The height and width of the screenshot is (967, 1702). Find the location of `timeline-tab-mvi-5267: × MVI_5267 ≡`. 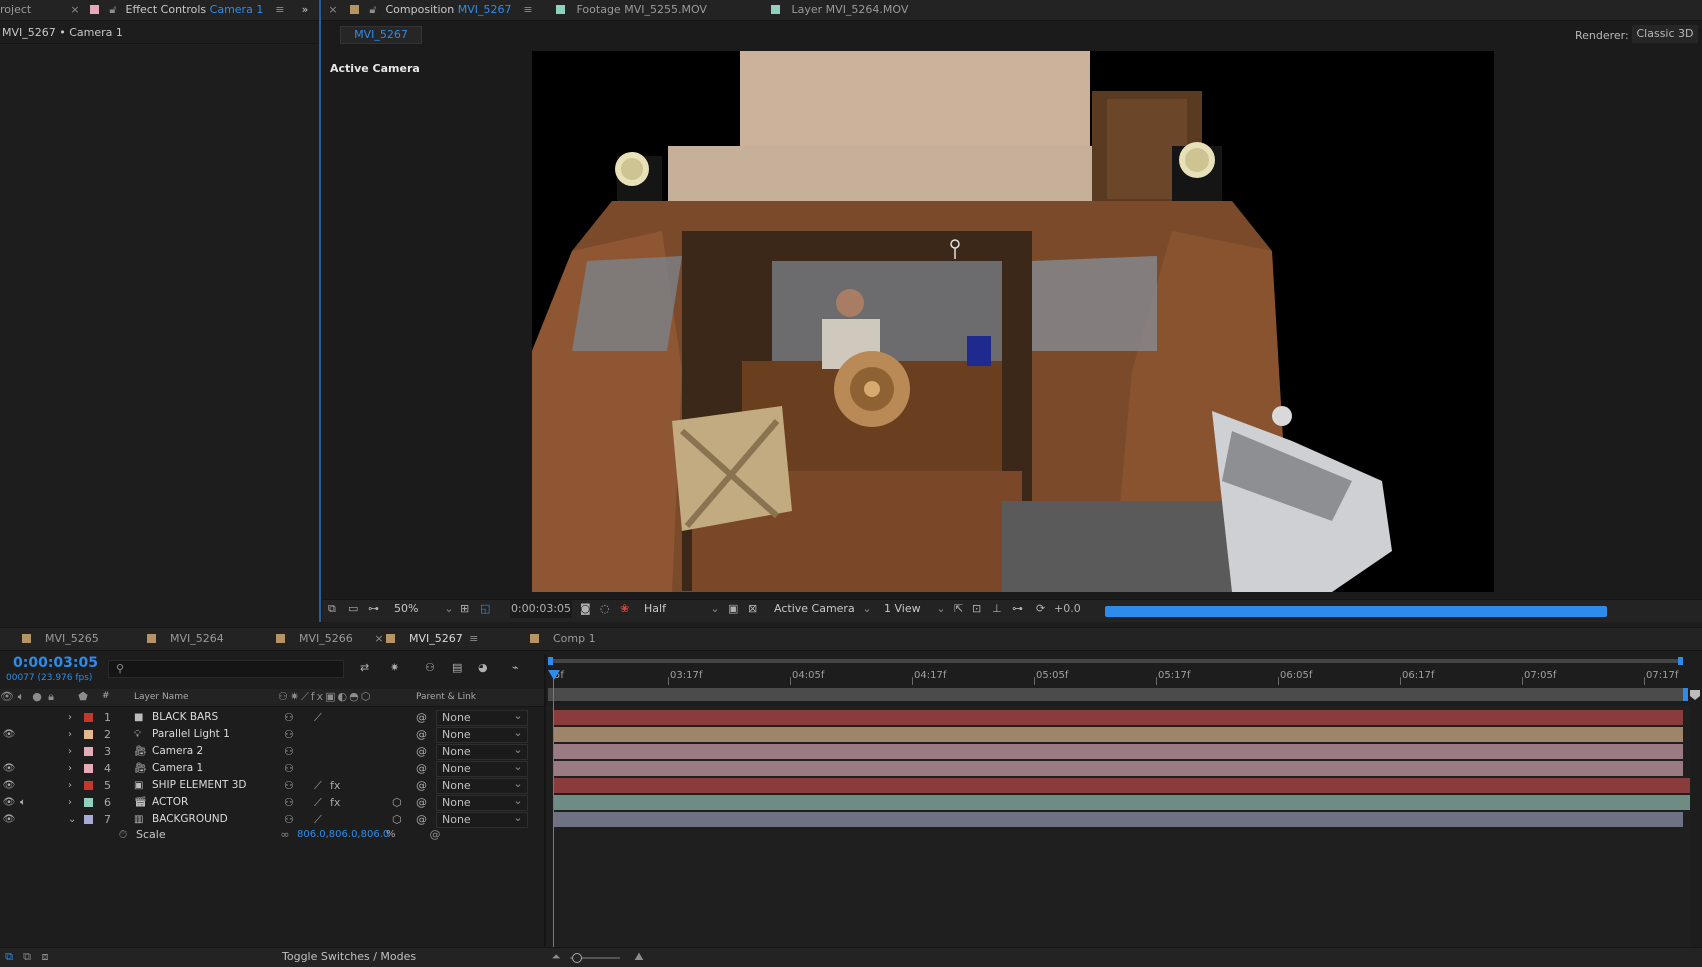

timeline-tab-mvi-5267: × MVI_5267 ≡ is located at coordinates (427, 639).